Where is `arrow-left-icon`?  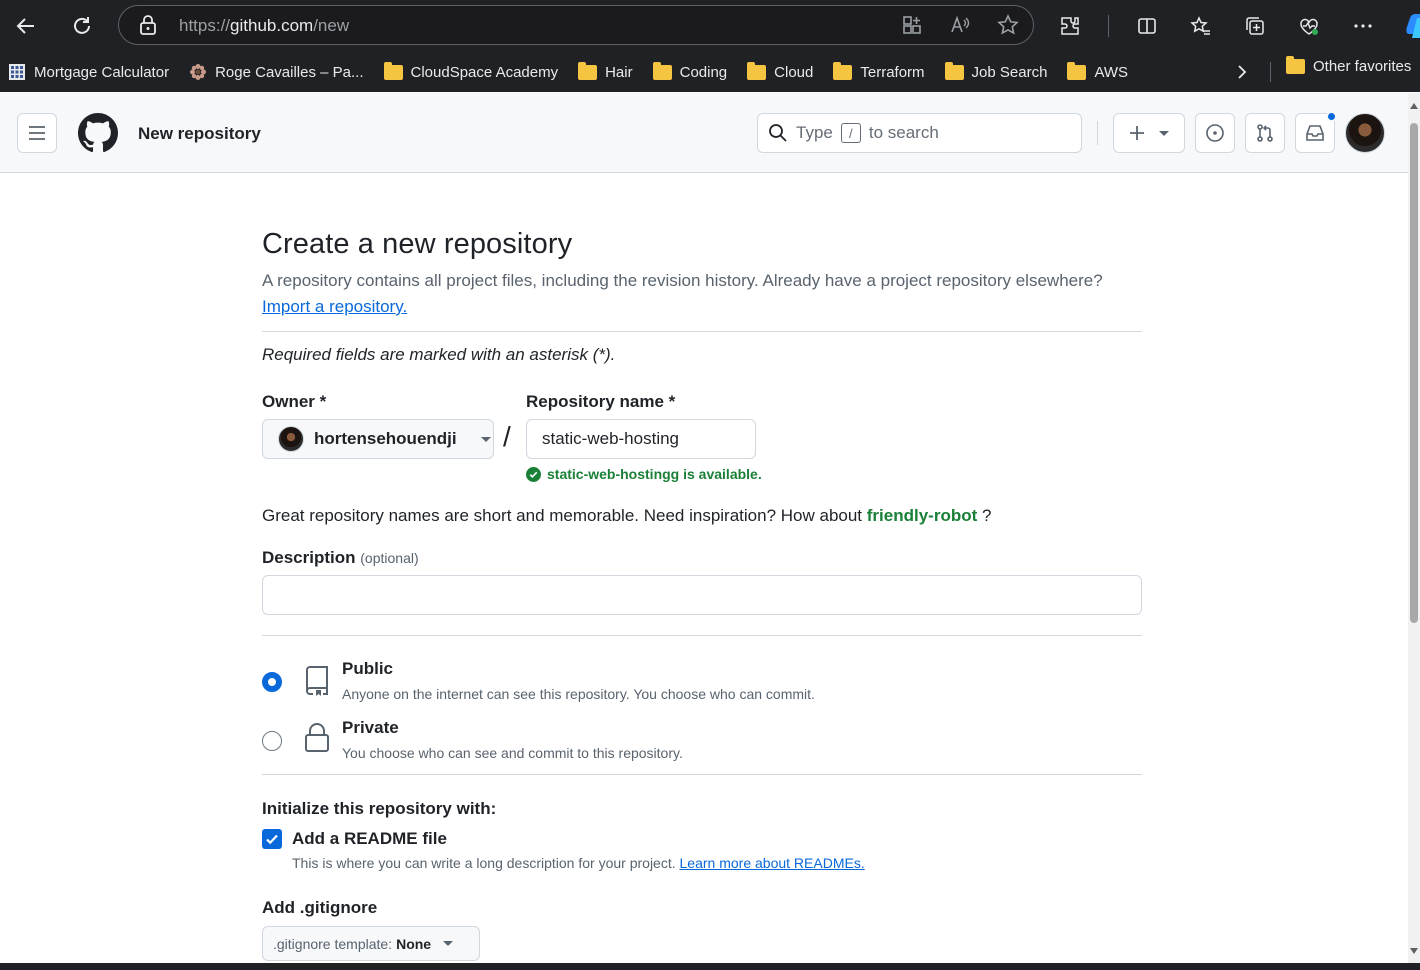 arrow-left-icon is located at coordinates (25, 26).